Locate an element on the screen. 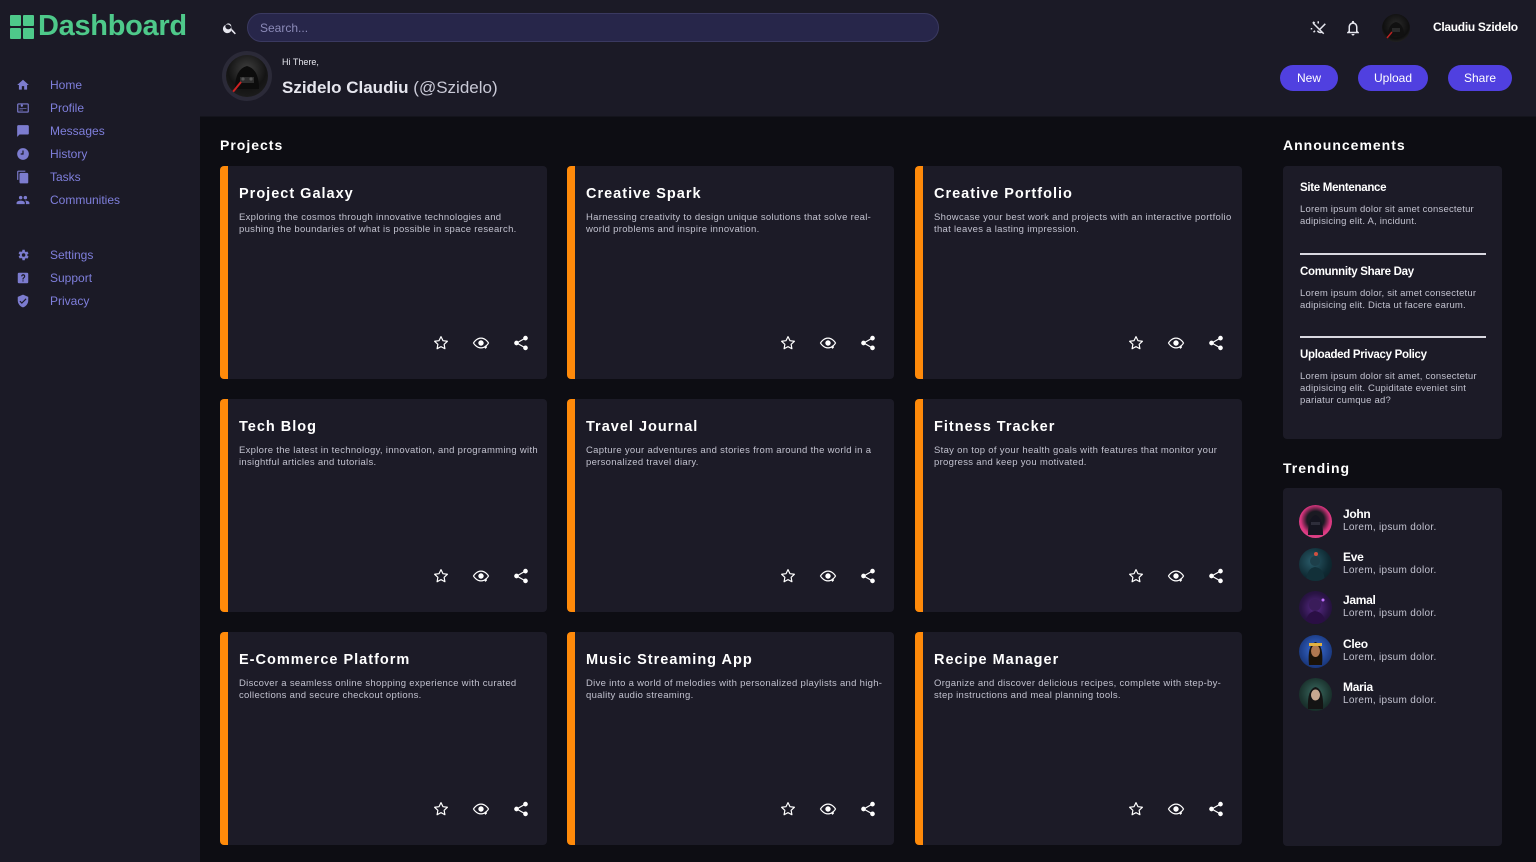 This screenshot has height=862, width=1536. sidebar-item-tasks: Tasks is located at coordinates (68, 176).